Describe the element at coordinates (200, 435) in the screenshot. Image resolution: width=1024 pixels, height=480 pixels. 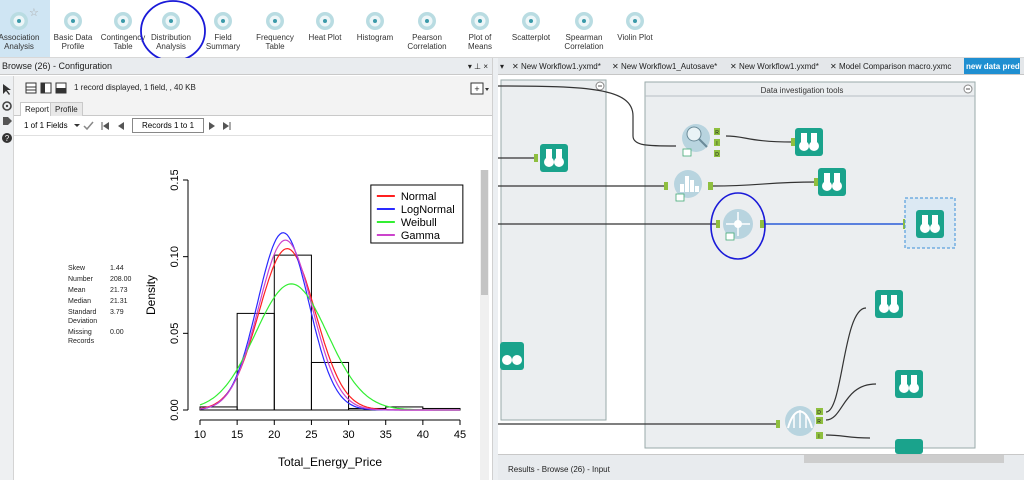
I see `x-tick-label: 10` at that location.